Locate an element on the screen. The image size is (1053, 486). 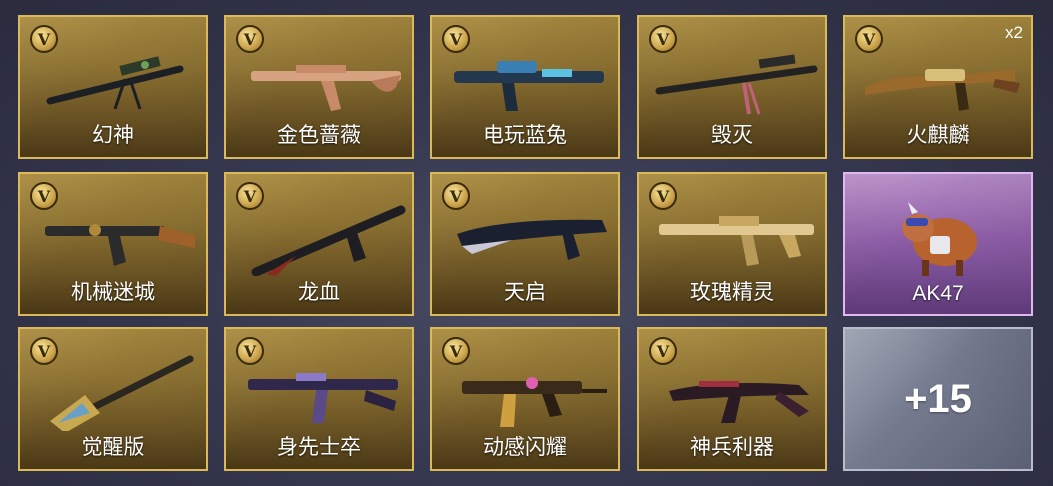
item-card-apocalypse: V 天启 is located at coordinates (525, 244).